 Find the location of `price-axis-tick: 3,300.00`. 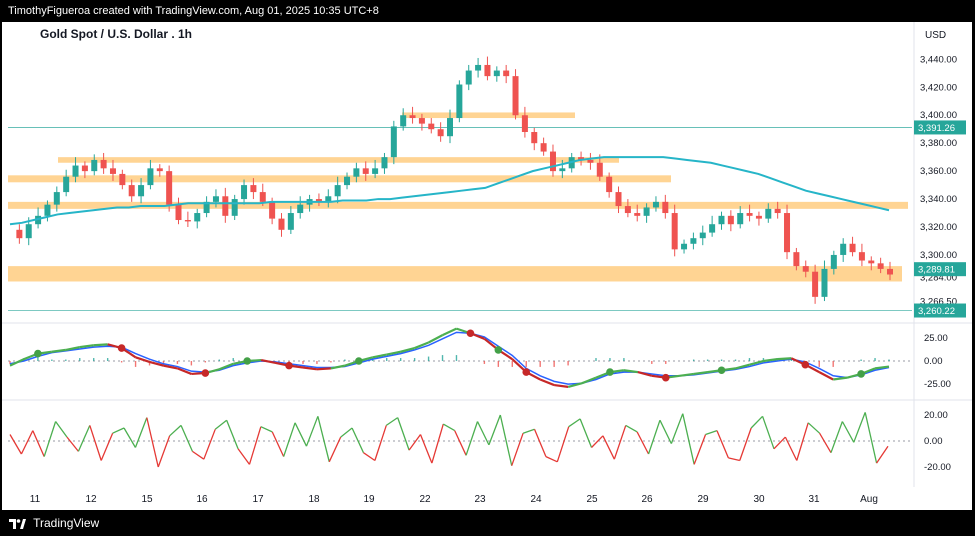

price-axis-tick: 3,300.00 is located at coordinates (938, 255).